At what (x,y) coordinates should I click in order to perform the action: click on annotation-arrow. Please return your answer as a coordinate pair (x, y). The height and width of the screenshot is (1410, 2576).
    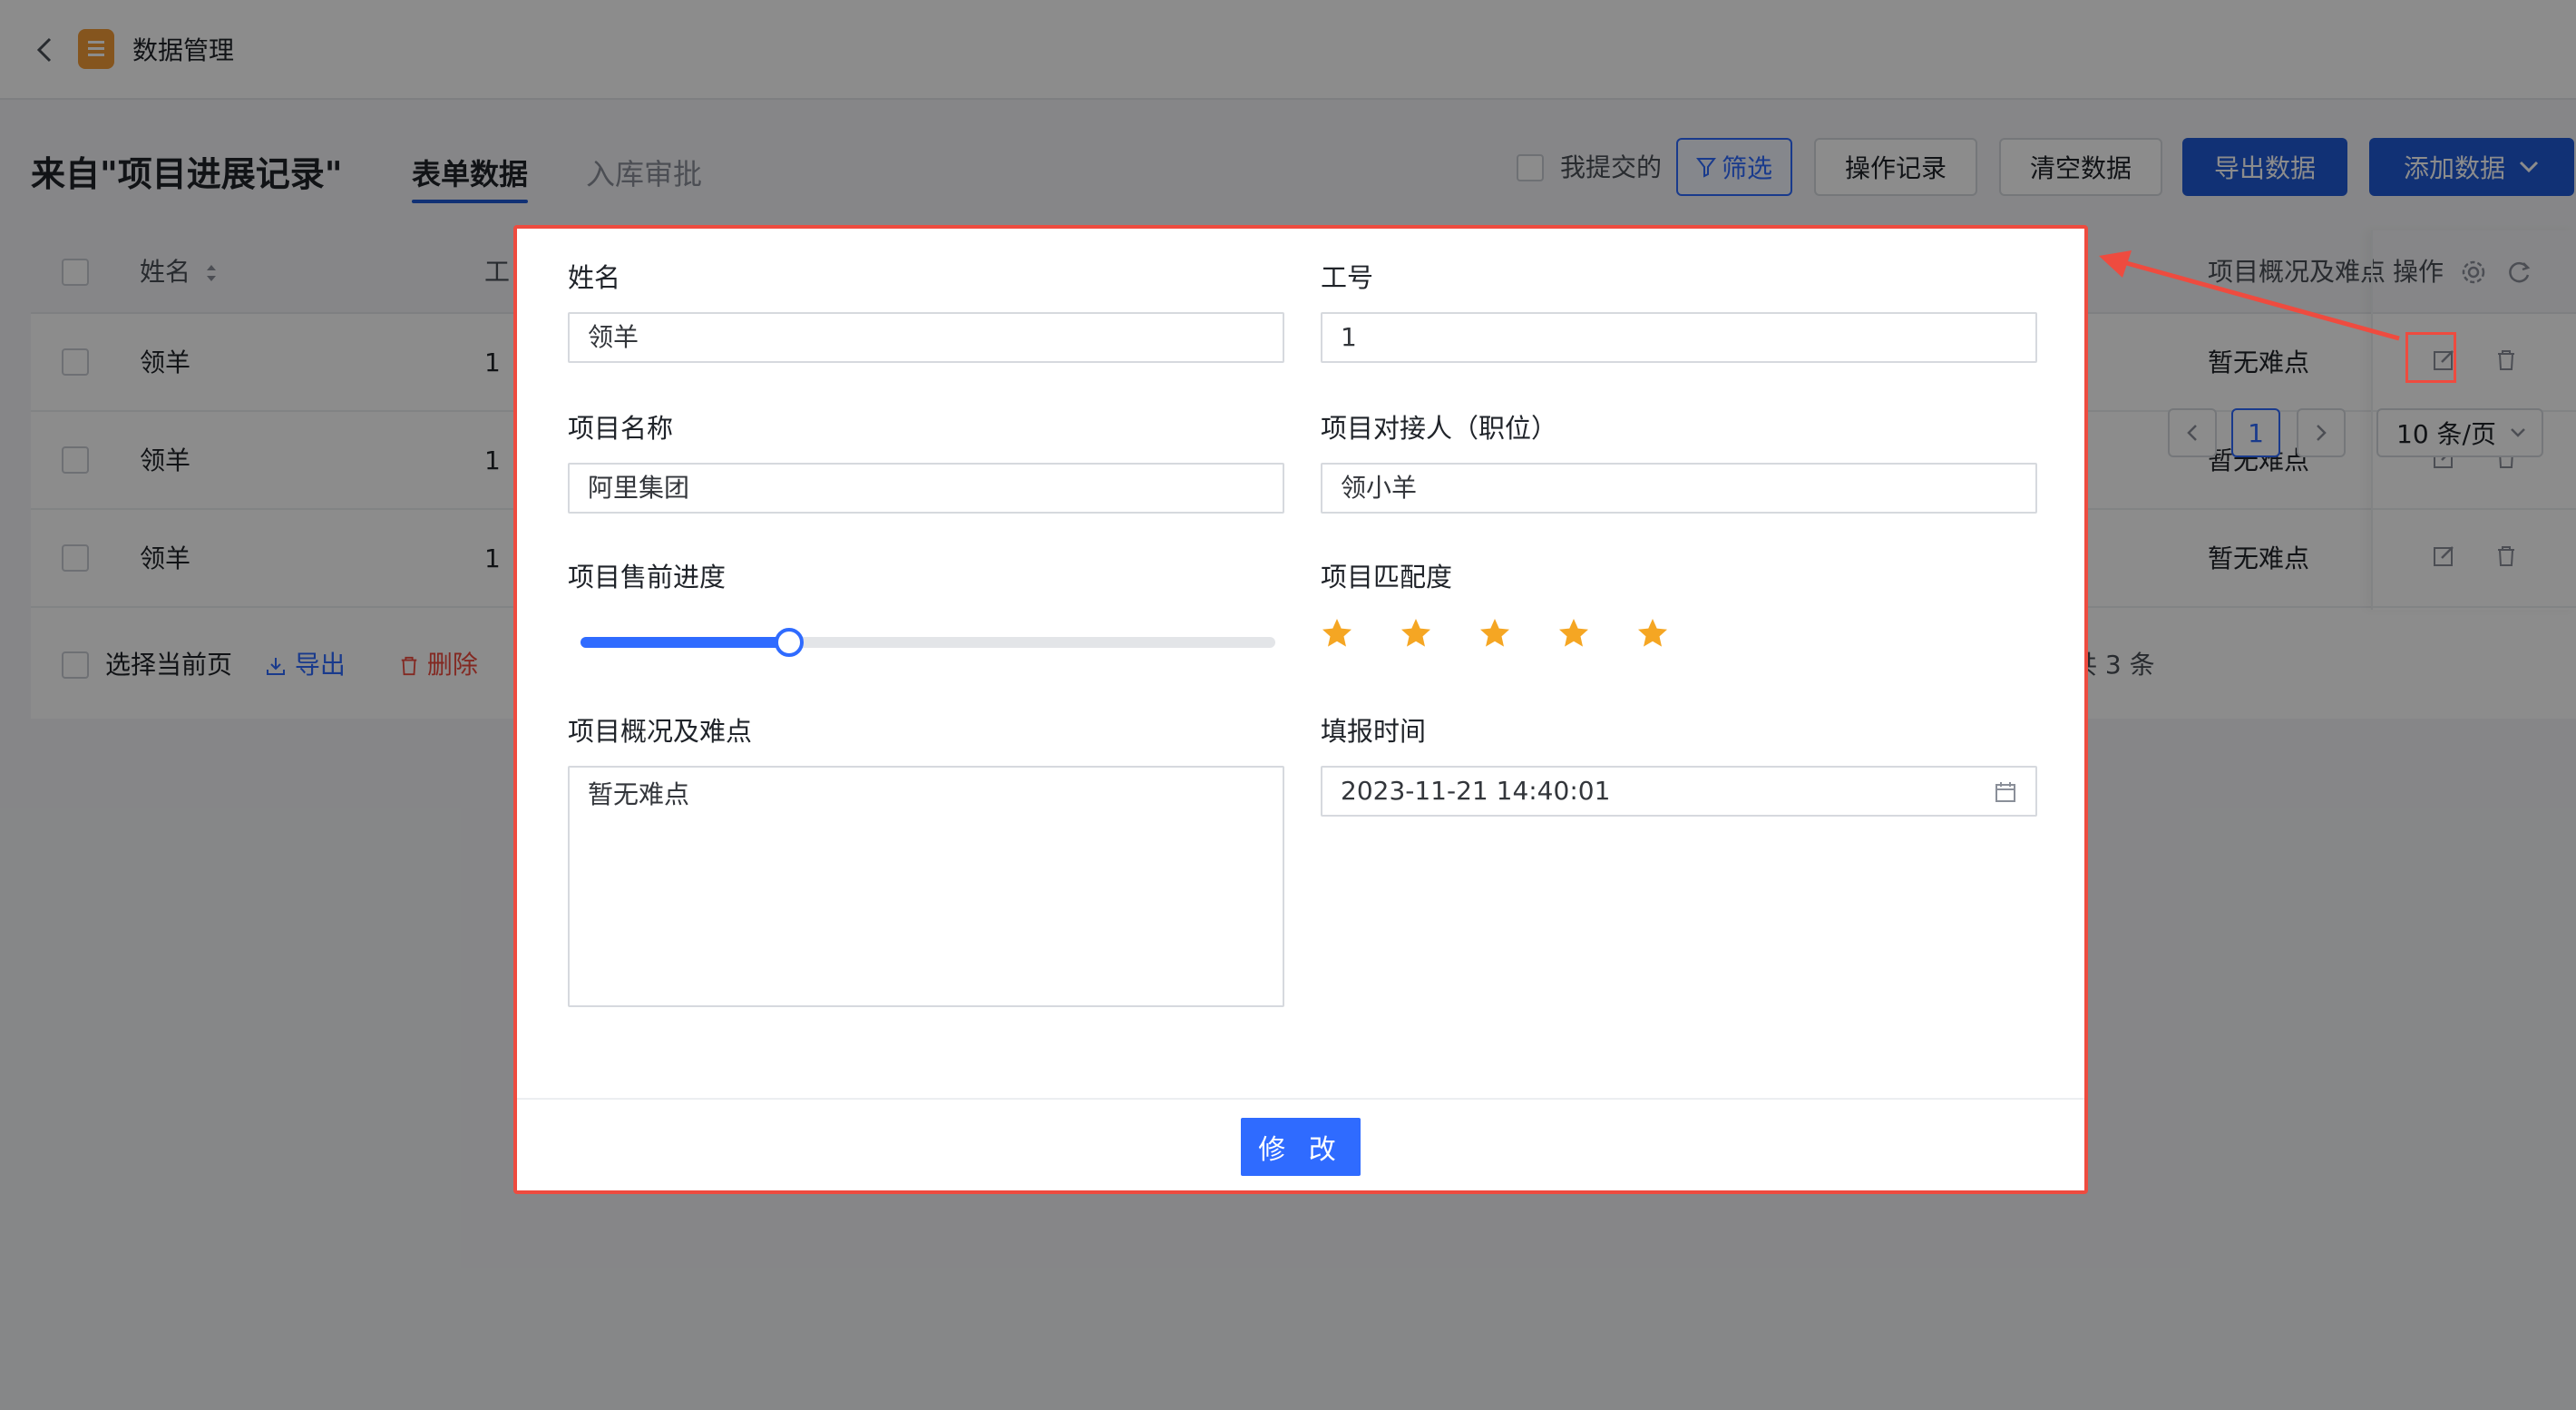
    Looking at the image, I should click on (2249, 295).